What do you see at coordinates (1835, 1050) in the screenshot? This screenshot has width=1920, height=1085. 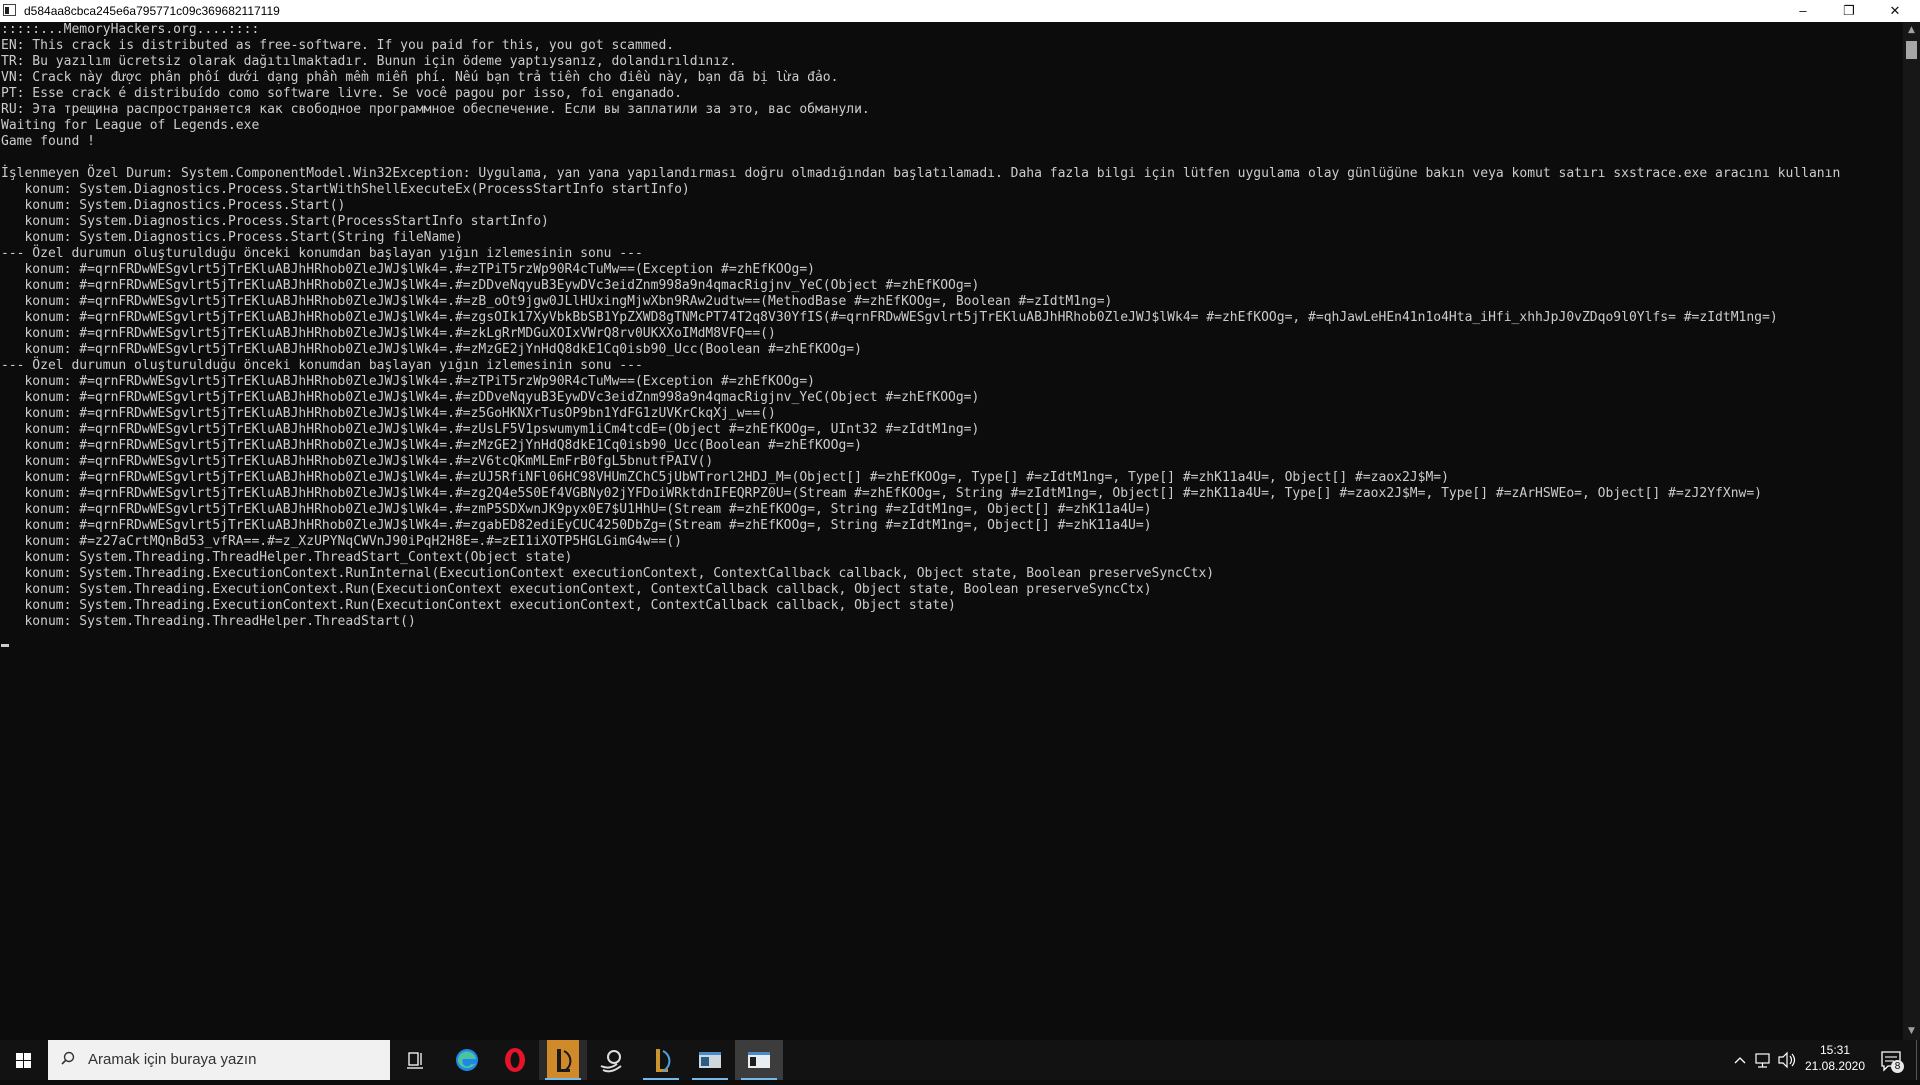 I see `clock-time: 15:31` at bounding box center [1835, 1050].